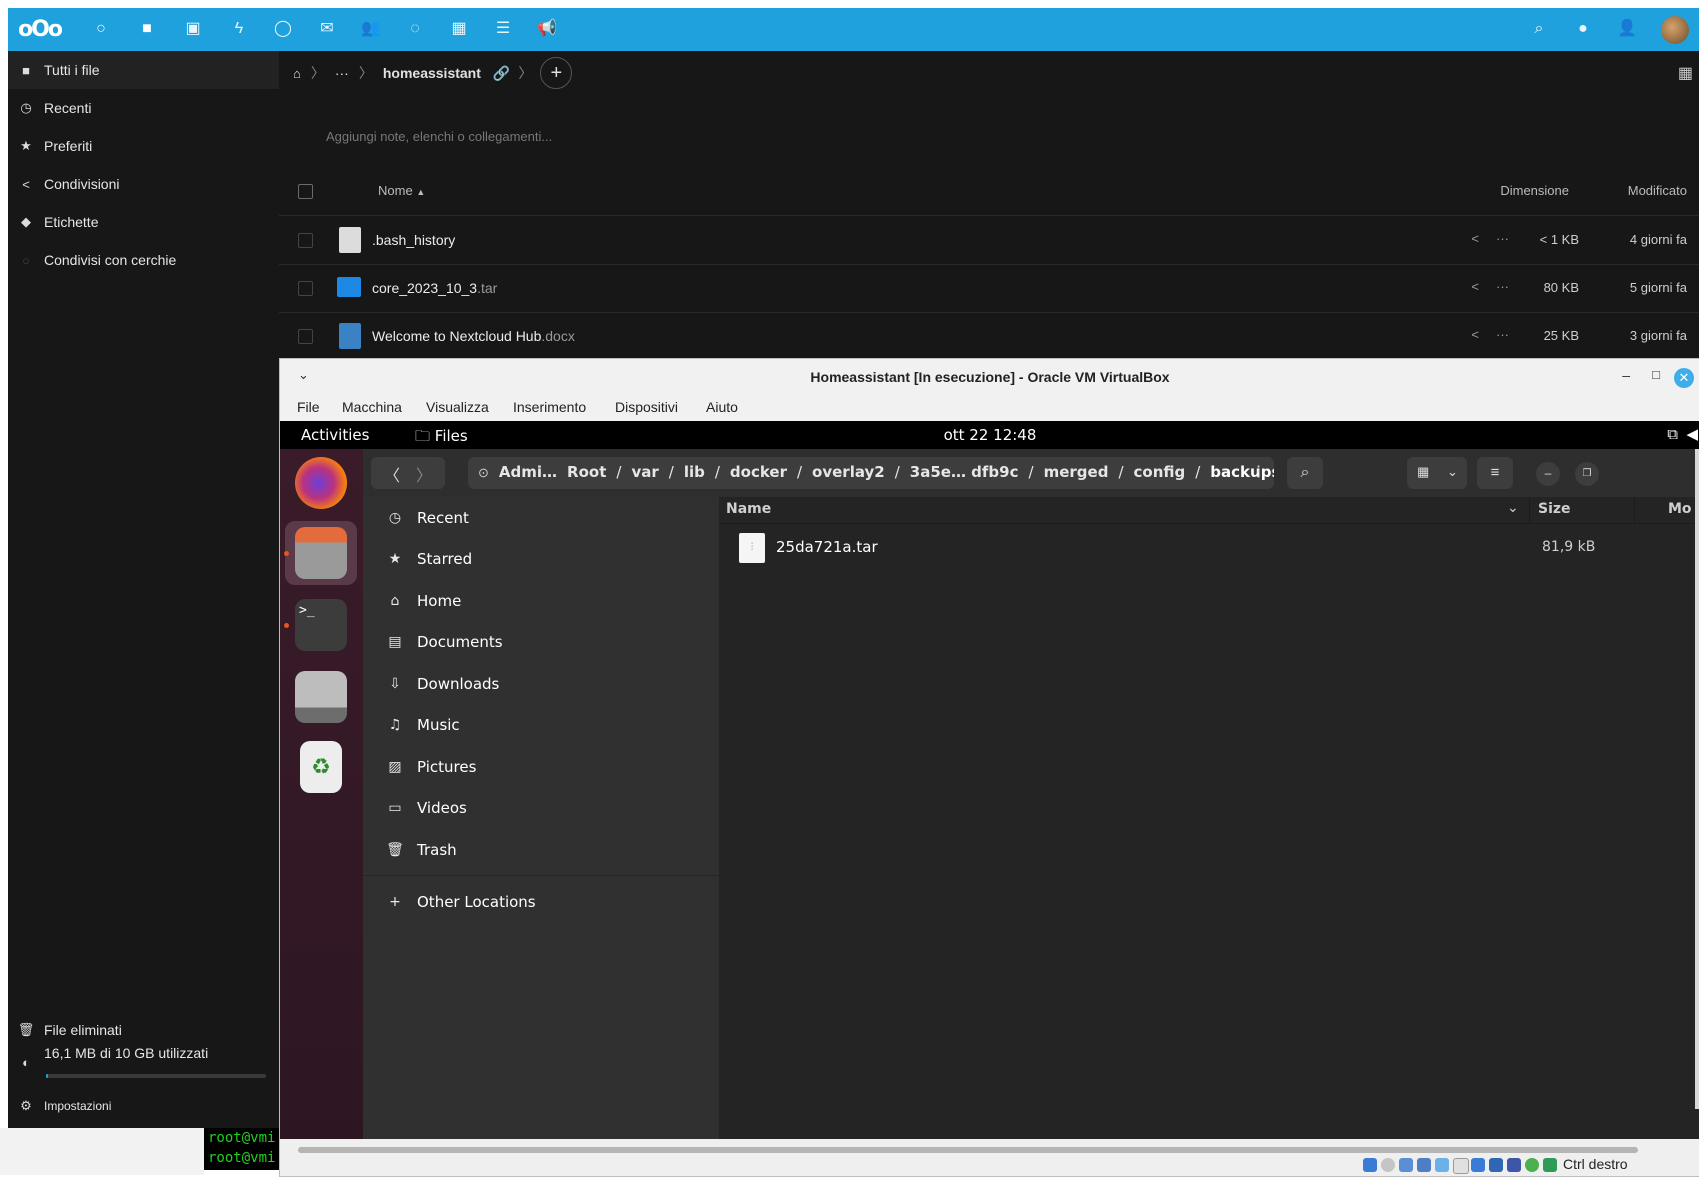 The width and height of the screenshot is (1699, 1177). Describe the element at coordinates (964, 473) in the screenshot. I see `path-crumb: 3a5e… dfb9c` at that location.